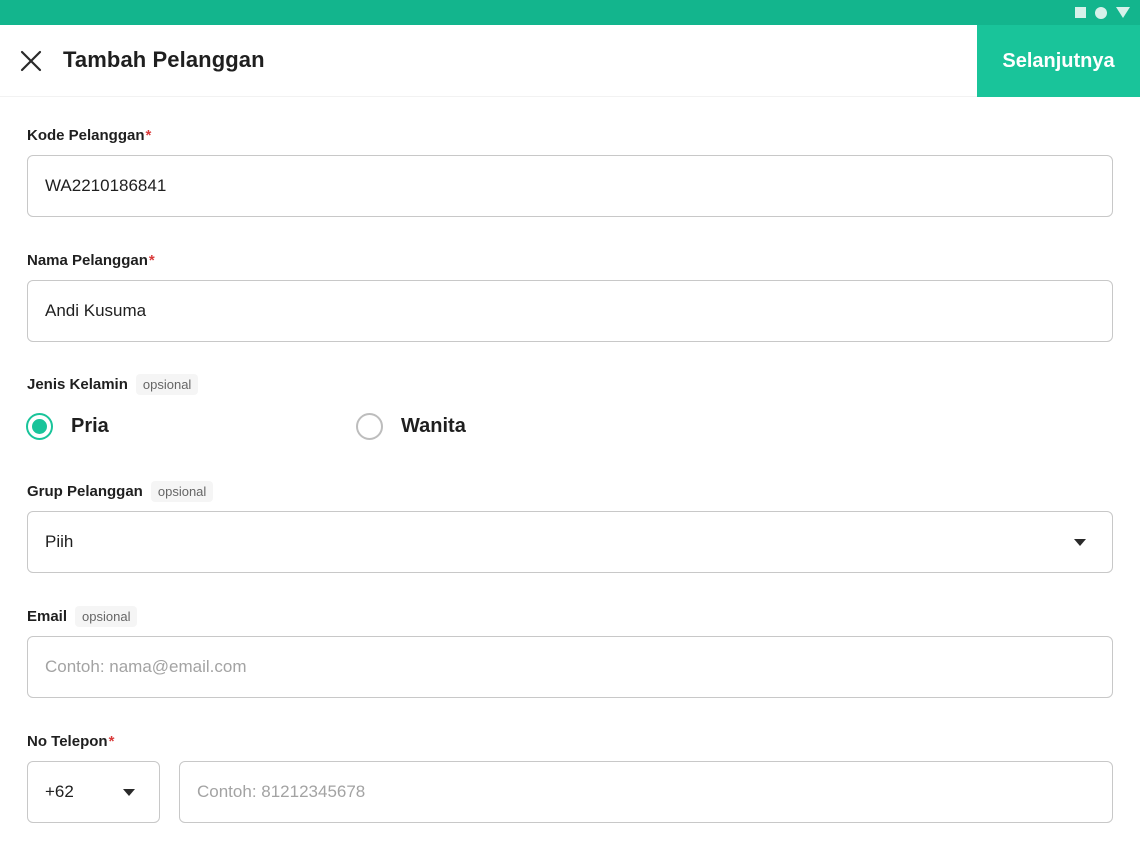 The height and width of the screenshot is (841, 1140). I want to click on close-icon, so click(31, 61).